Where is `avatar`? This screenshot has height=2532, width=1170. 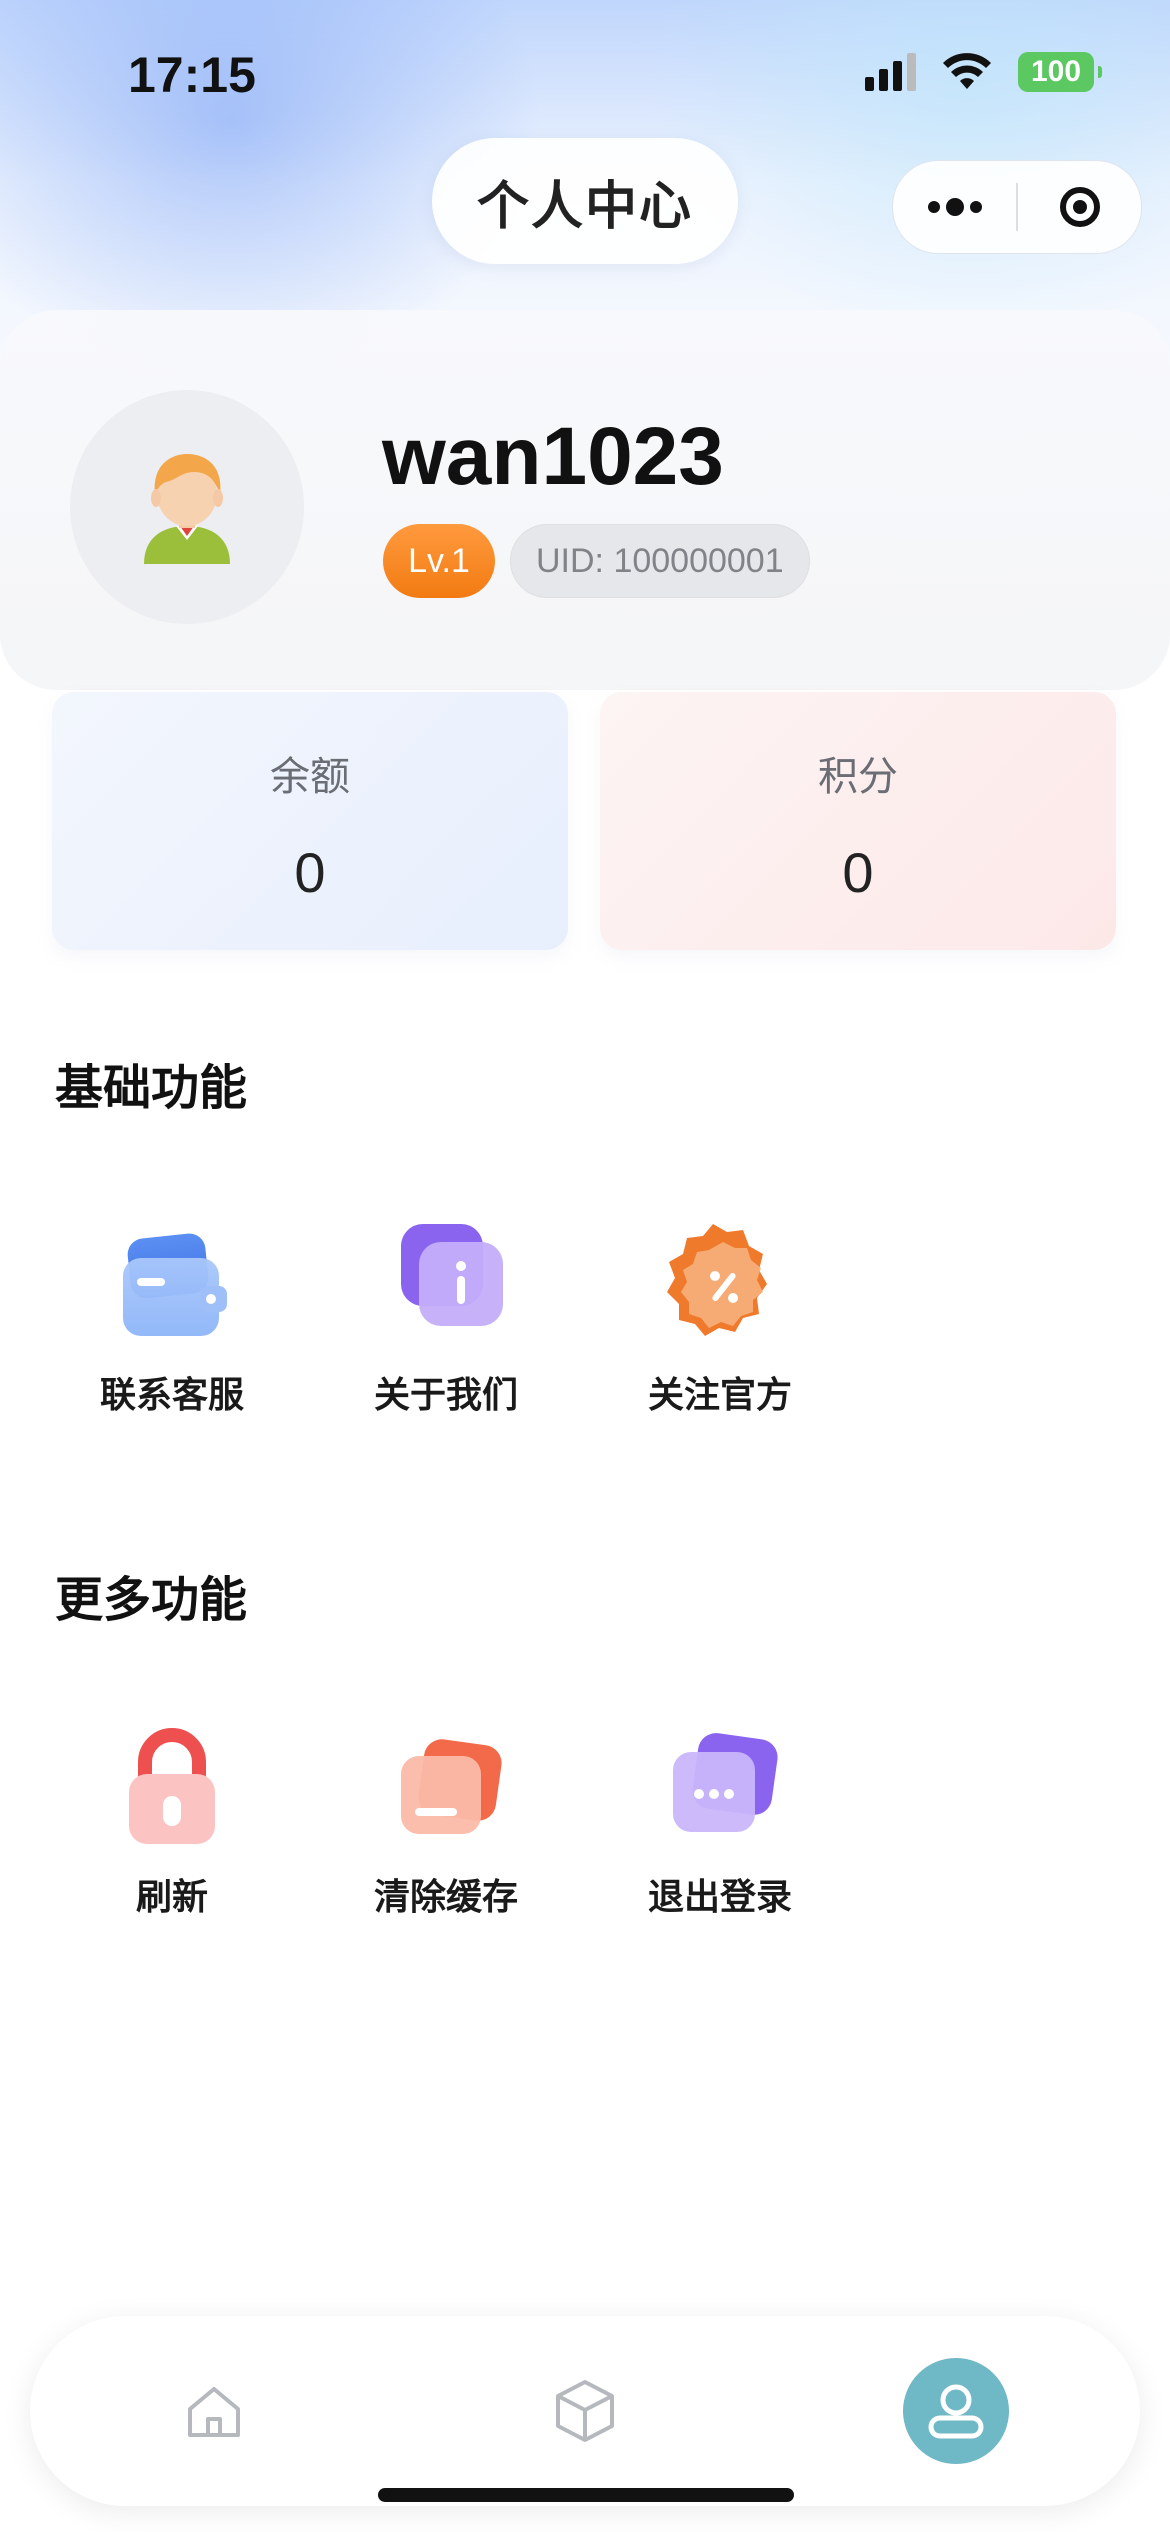 avatar is located at coordinates (187, 507).